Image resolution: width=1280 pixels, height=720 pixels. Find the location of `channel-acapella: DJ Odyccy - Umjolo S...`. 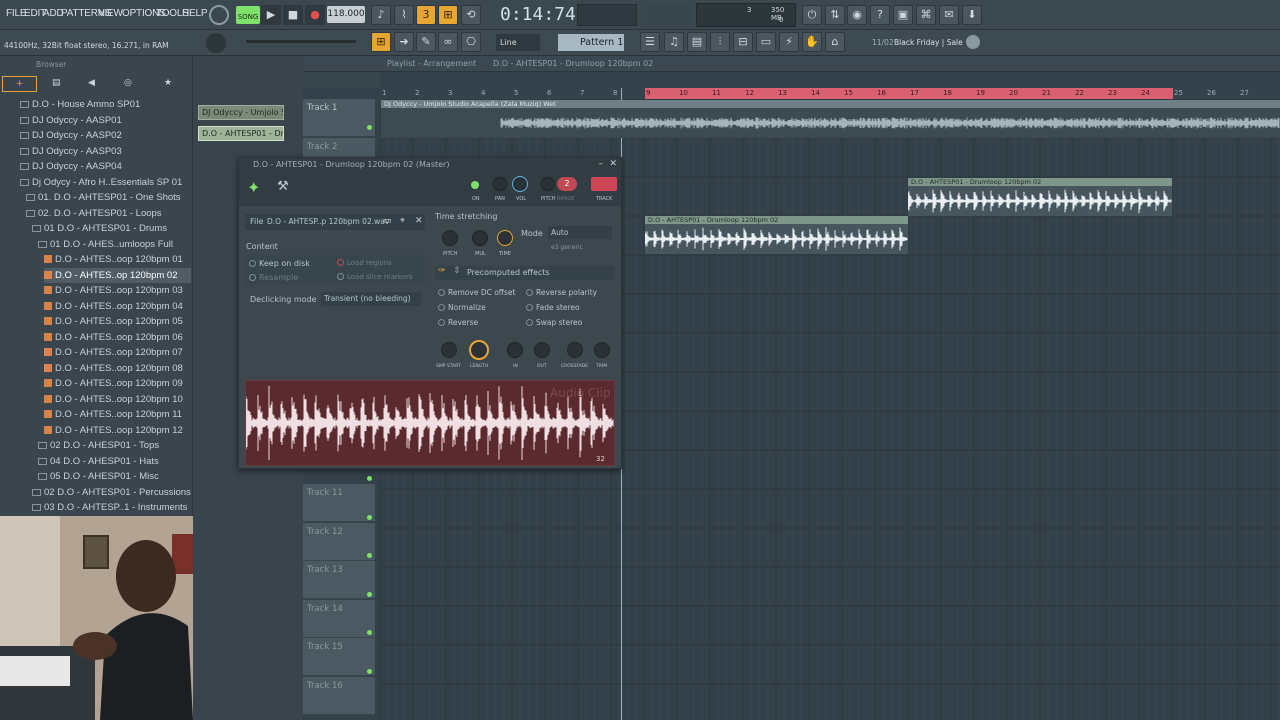

channel-acapella: DJ Odyccy - Umjolo S... is located at coordinates (241, 112).